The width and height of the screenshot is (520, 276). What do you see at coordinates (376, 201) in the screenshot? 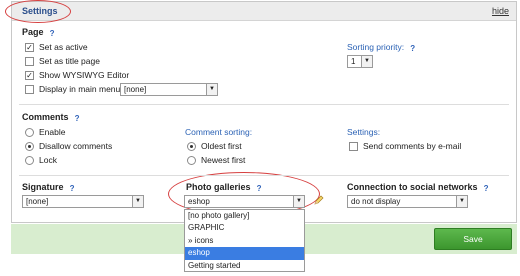
I see `social-value: do not display` at bounding box center [376, 201].